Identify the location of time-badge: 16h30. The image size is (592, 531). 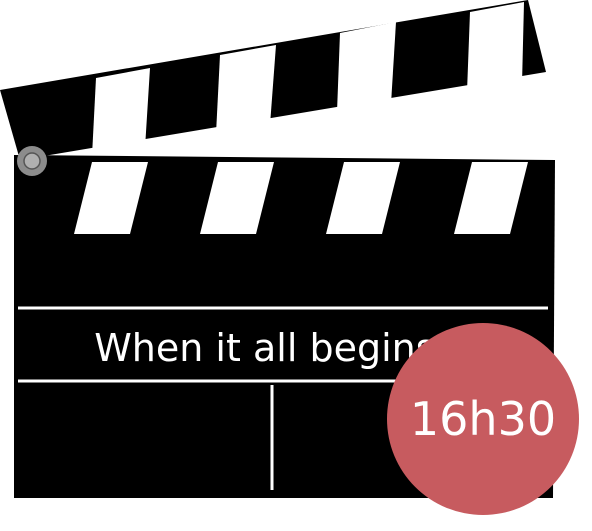
(483, 419).